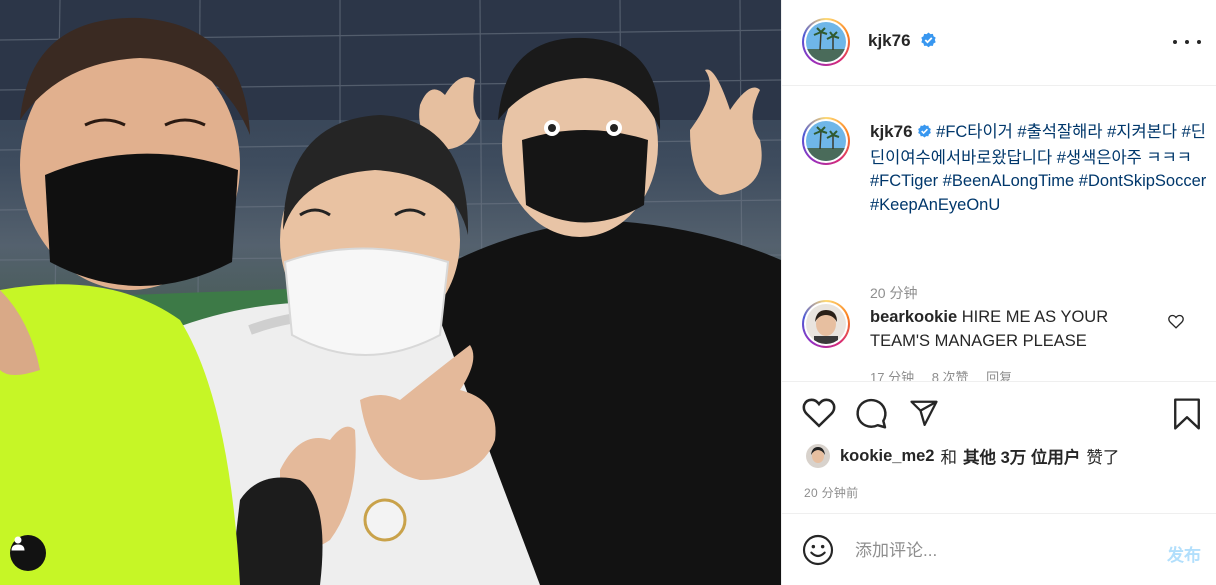 Image resolution: width=1216 pixels, height=585 pixels. What do you see at coordinates (1176, 324) in the screenshot?
I see `comment-like-heart-icon` at bounding box center [1176, 324].